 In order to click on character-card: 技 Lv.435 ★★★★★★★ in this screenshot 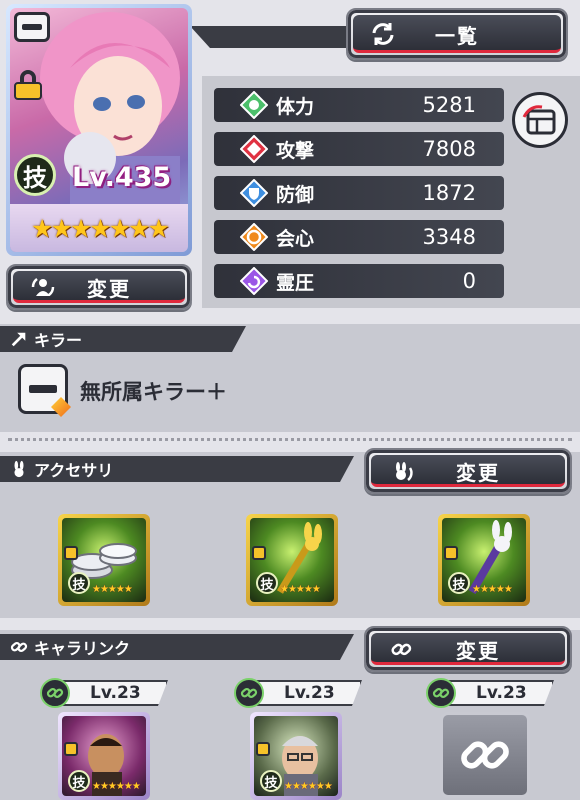, I will do `click(99, 130)`.